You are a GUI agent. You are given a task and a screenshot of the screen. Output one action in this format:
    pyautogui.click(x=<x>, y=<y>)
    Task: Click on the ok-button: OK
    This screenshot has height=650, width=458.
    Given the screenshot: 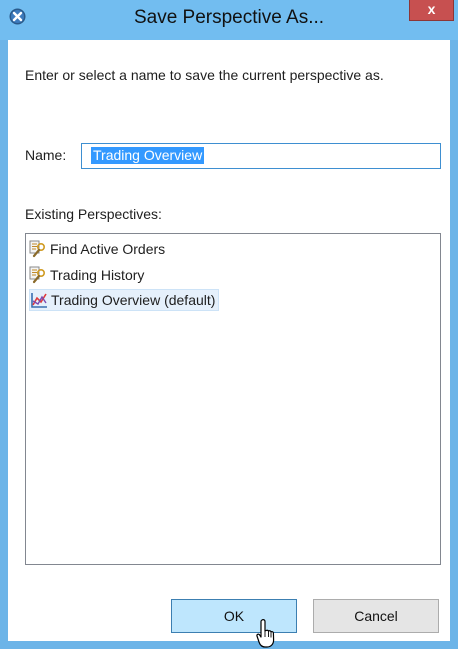 What is the action you would take?
    pyautogui.click(x=234, y=616)
    